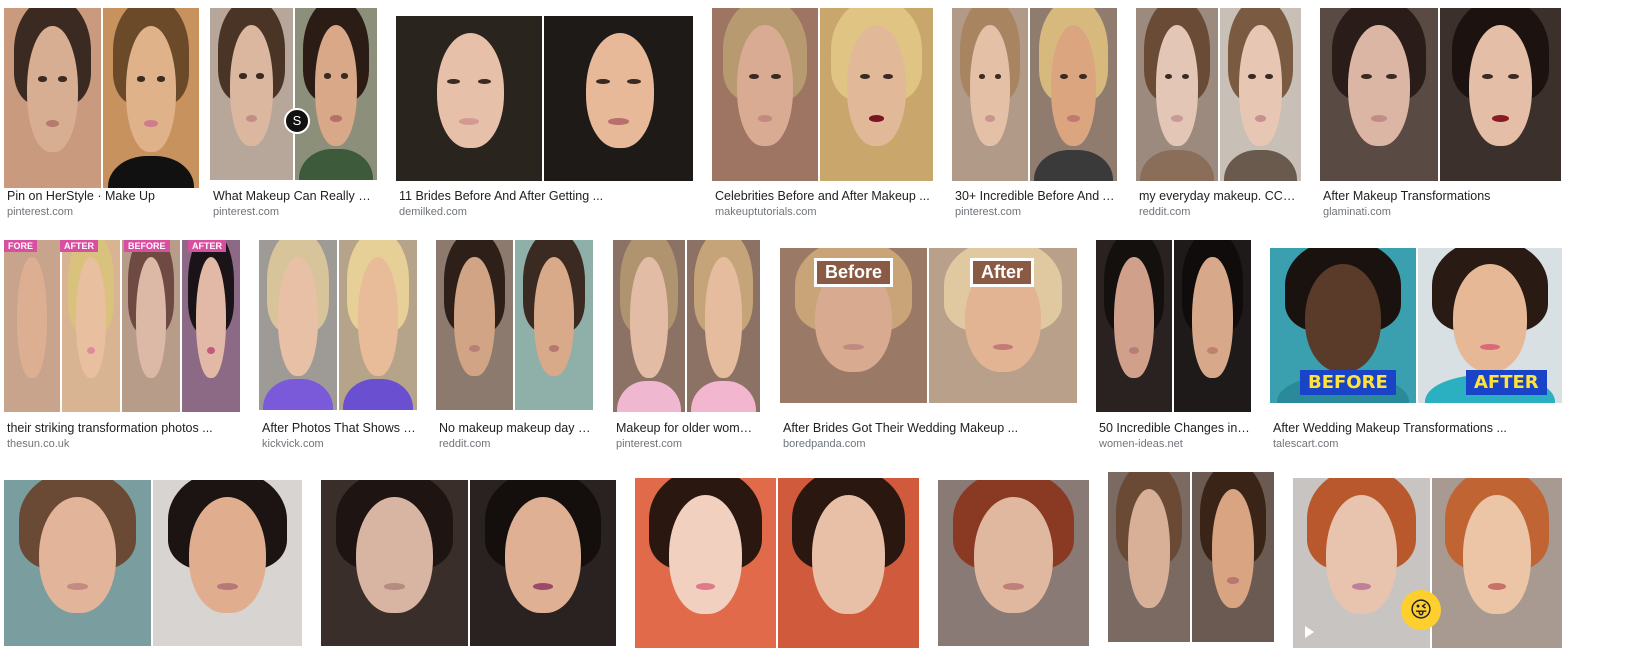 Image resolution: width=1633 pixels, height=667 pixels. What do you see at coordinates (854, 272) in the screenshot?
I see `before-label: Before` at bounding box center [854, 272].